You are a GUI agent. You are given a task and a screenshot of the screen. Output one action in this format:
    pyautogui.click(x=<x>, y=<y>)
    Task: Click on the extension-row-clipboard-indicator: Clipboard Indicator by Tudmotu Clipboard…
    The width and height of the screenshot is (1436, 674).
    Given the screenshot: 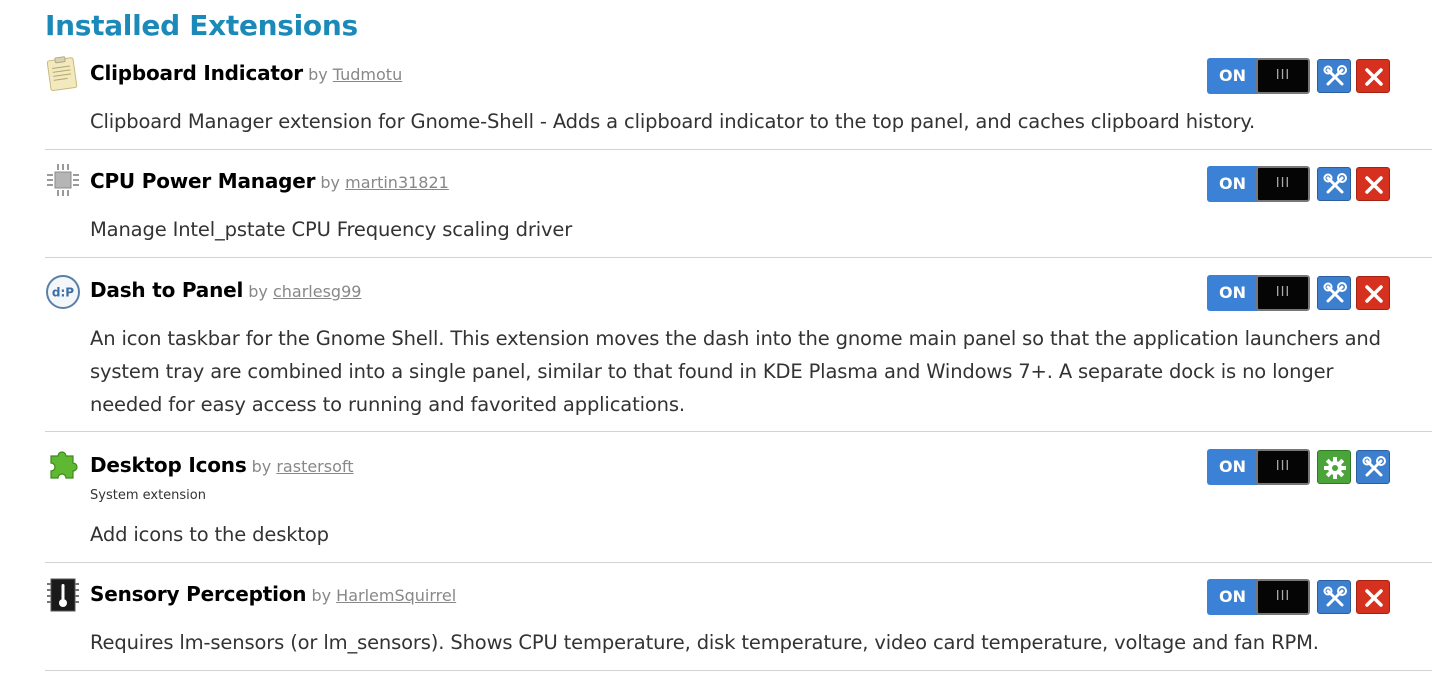 What is the action you would take?
    pyautogui.click(x=738, y=100)
    